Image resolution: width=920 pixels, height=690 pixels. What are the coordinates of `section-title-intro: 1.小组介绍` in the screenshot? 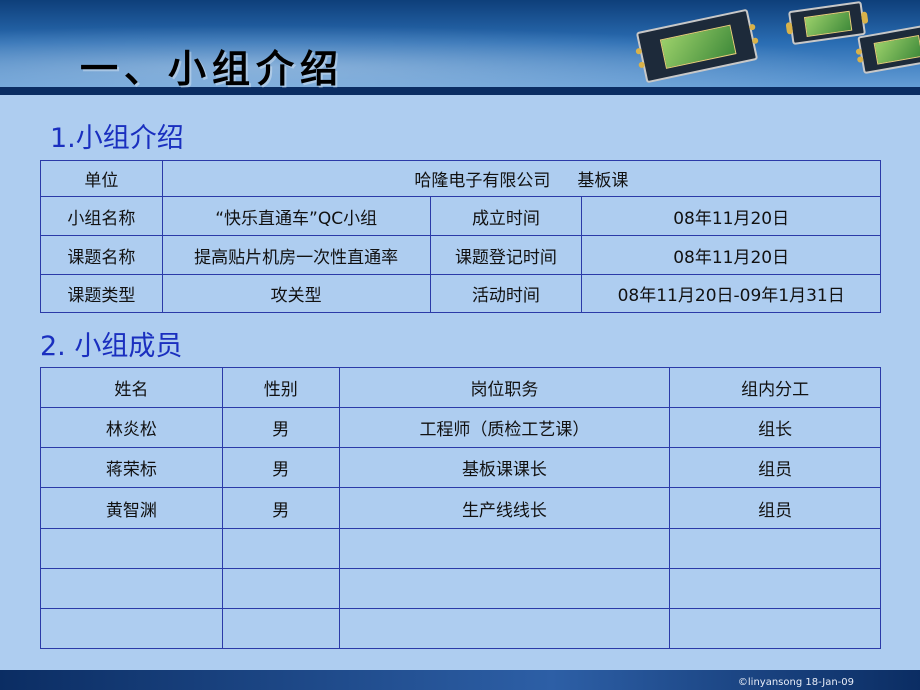 It's located at (117, 138).